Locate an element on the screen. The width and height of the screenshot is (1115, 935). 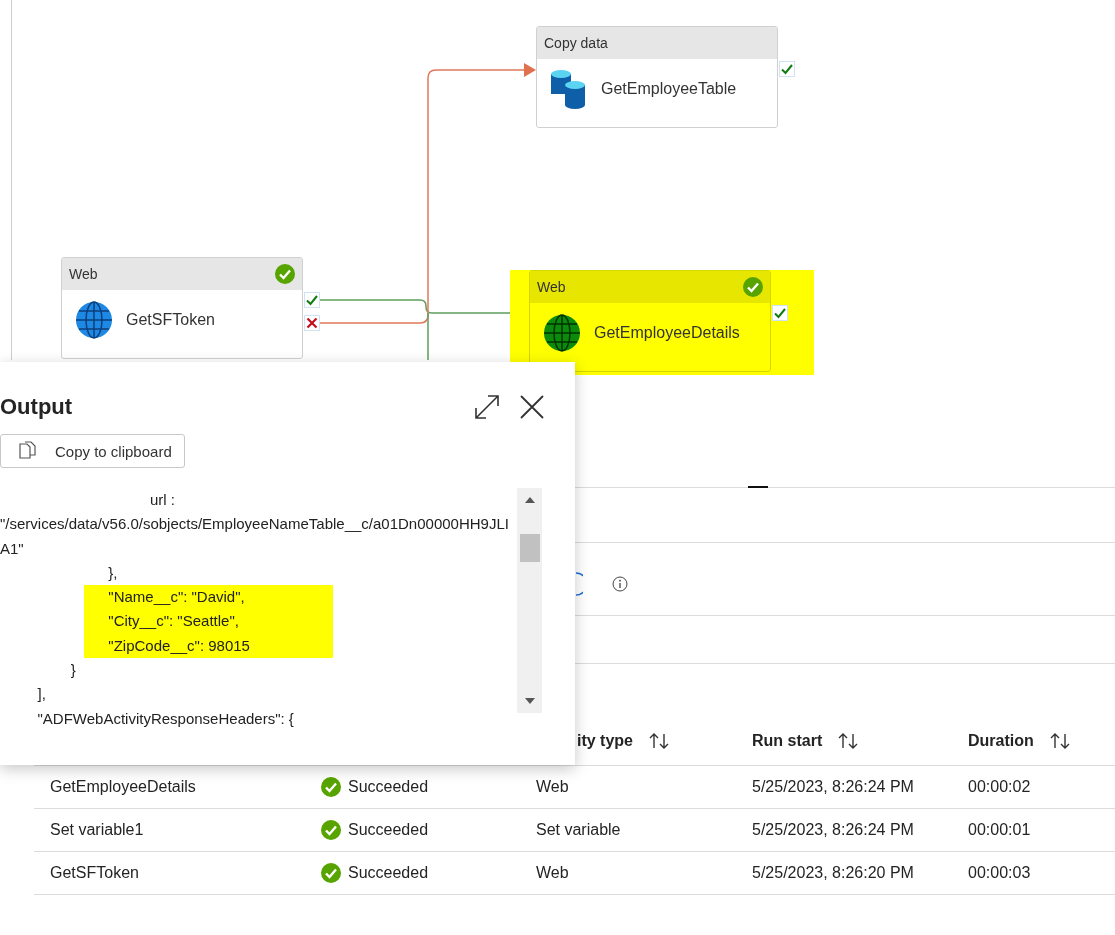
scrollbar is located at coordinates (529, 600).